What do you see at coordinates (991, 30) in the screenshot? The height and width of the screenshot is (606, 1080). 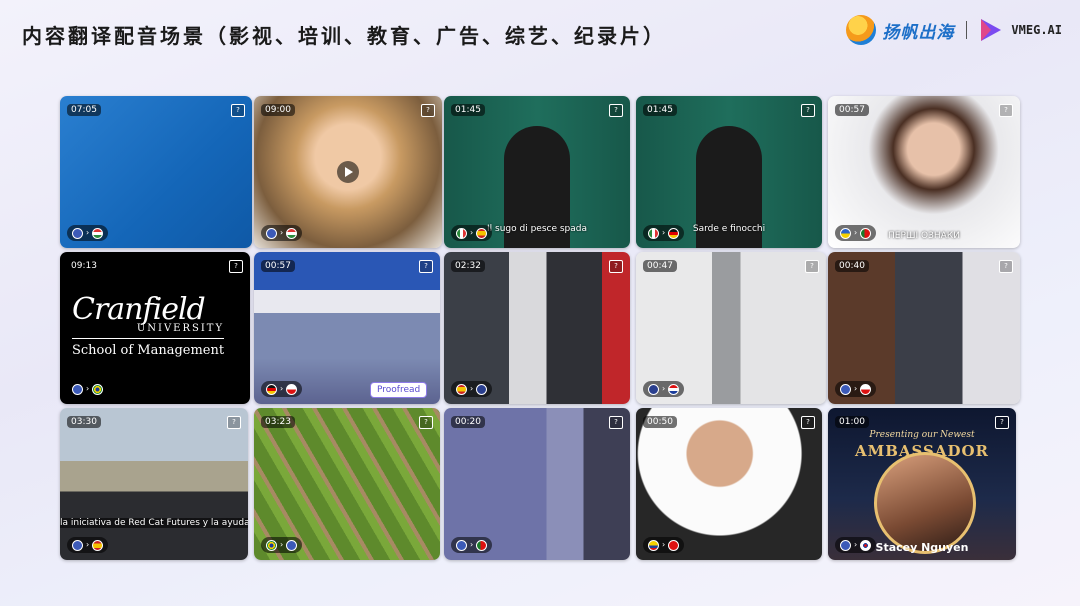 I see `vmeg-logo-icon` at bounding box center [991, 30].